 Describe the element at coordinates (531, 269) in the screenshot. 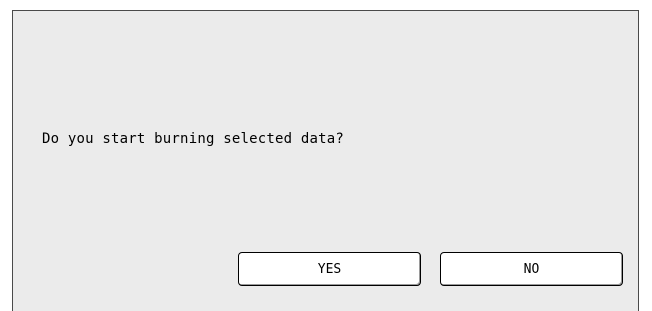

I see `no-button: NO` at that location.